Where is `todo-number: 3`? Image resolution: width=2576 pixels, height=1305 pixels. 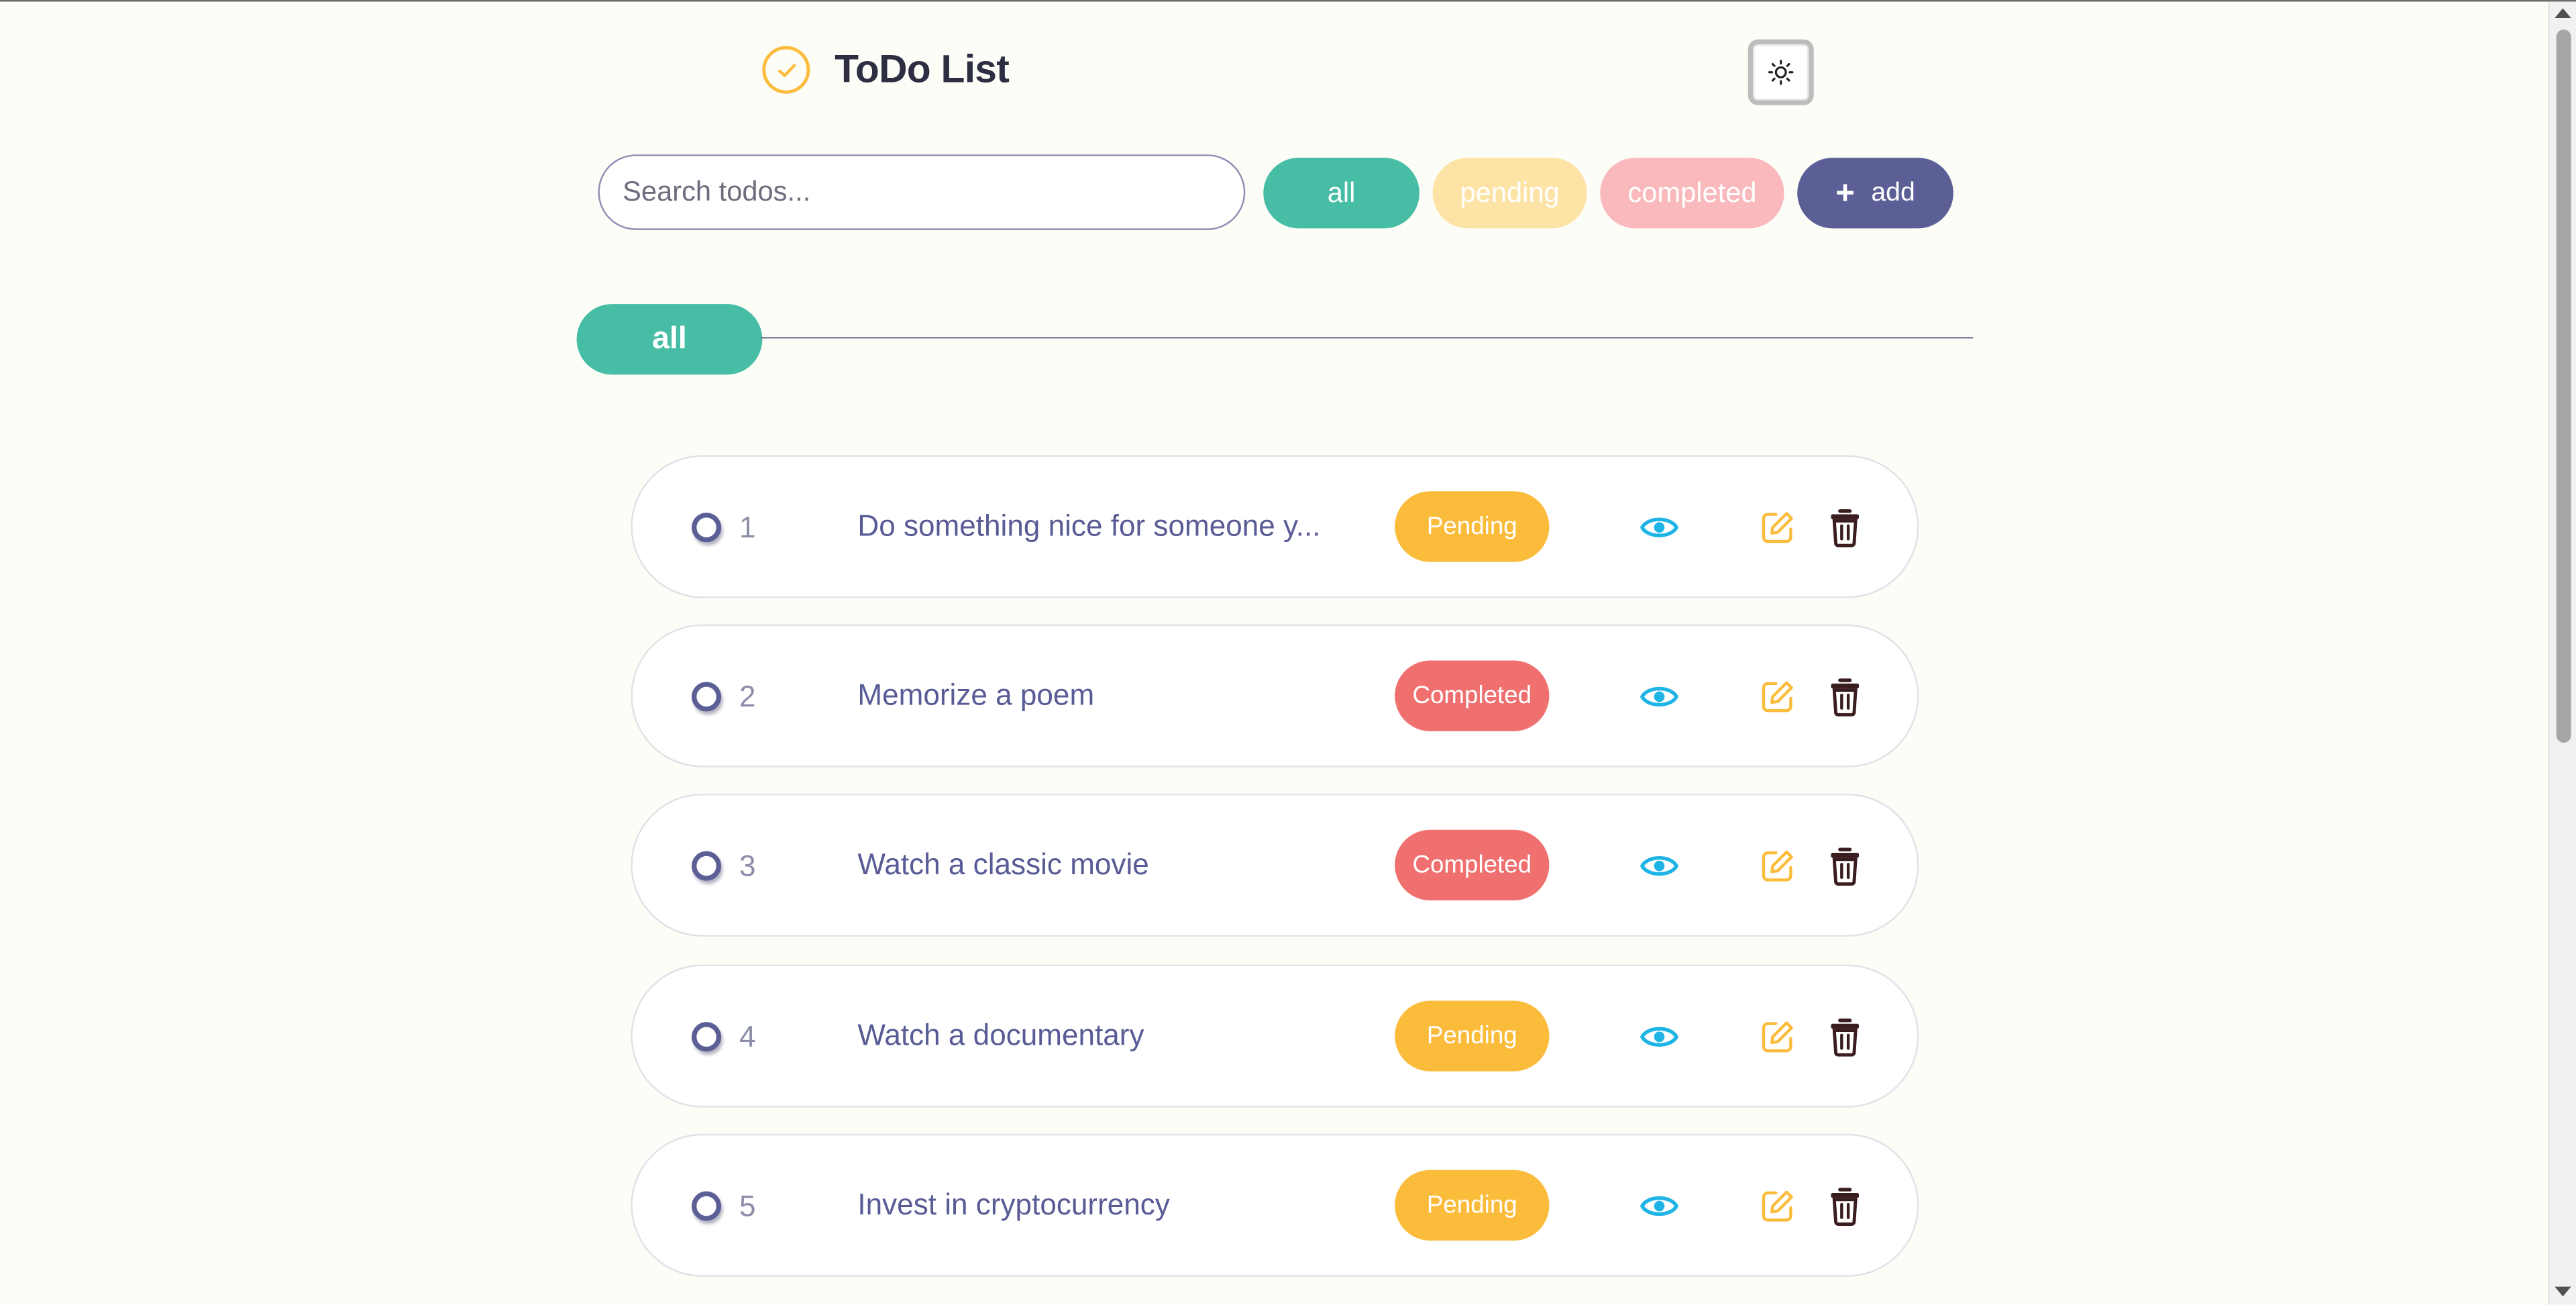
todo-number: 3 is located at coordinates (747, 867).